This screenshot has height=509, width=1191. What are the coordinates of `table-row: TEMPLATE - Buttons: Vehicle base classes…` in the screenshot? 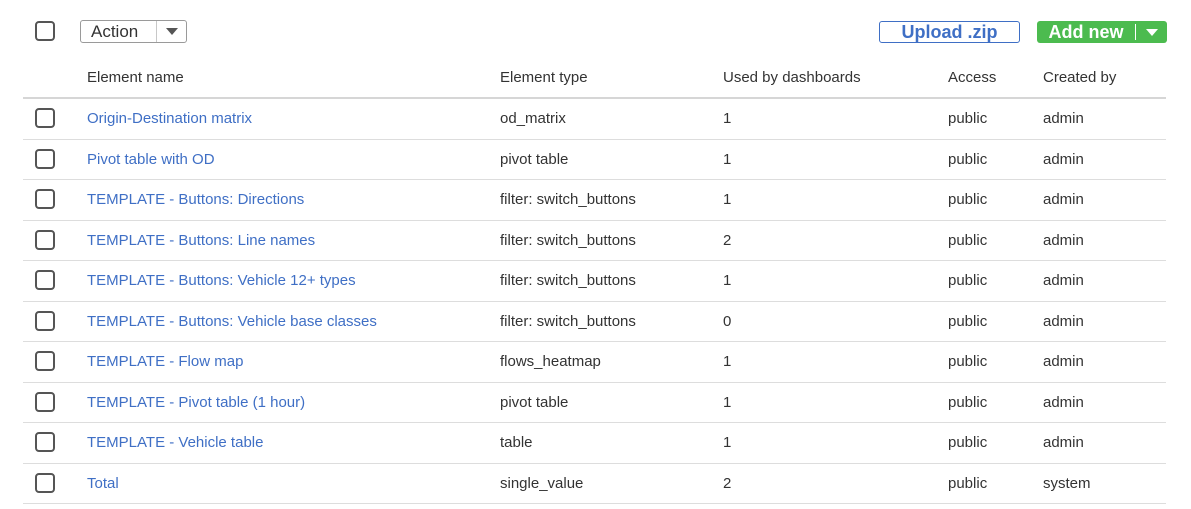 It's located at (594, 322).